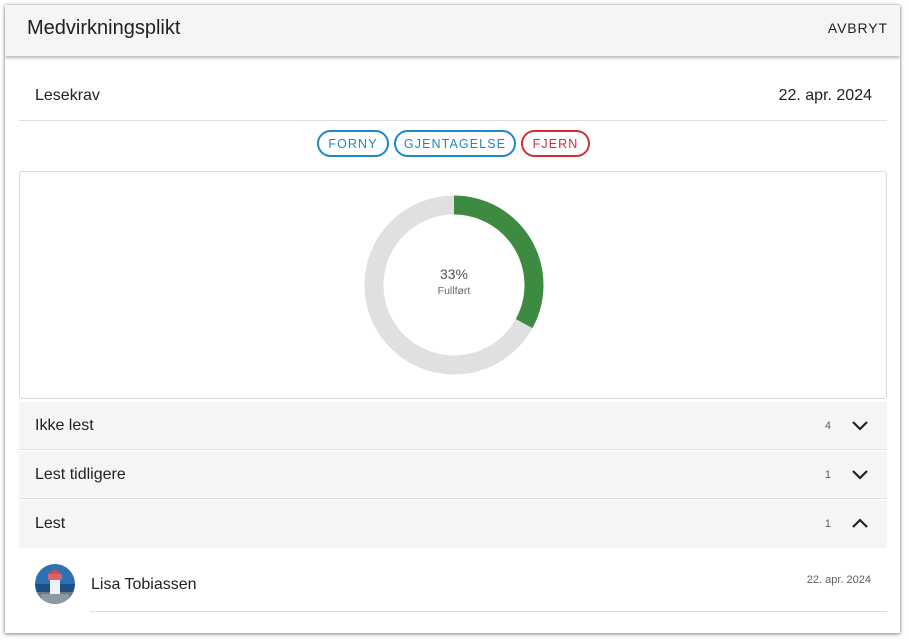  I want to click on action-chips: FORNY GJENTAGELSE FJERN, so click(453, 143).